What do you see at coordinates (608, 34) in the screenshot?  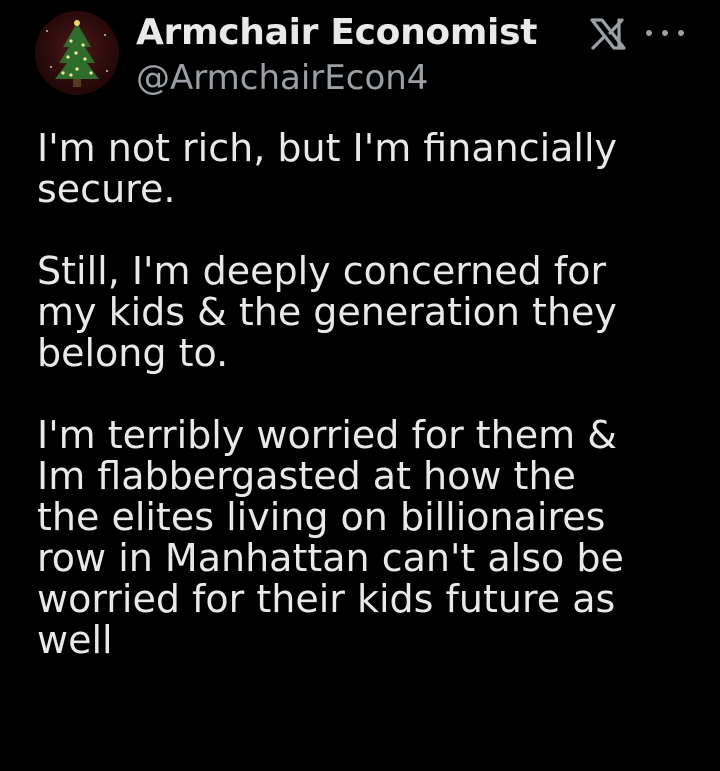 I see `x-logo-icon` at bounding box center [608, 34].